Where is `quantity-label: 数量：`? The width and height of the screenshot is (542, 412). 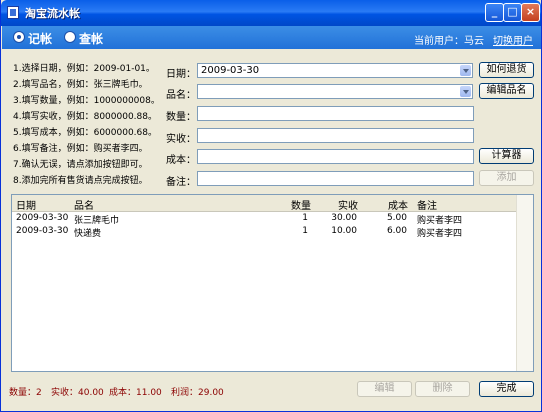
quantity-label: 数量： is located at coordinates (181, 117).